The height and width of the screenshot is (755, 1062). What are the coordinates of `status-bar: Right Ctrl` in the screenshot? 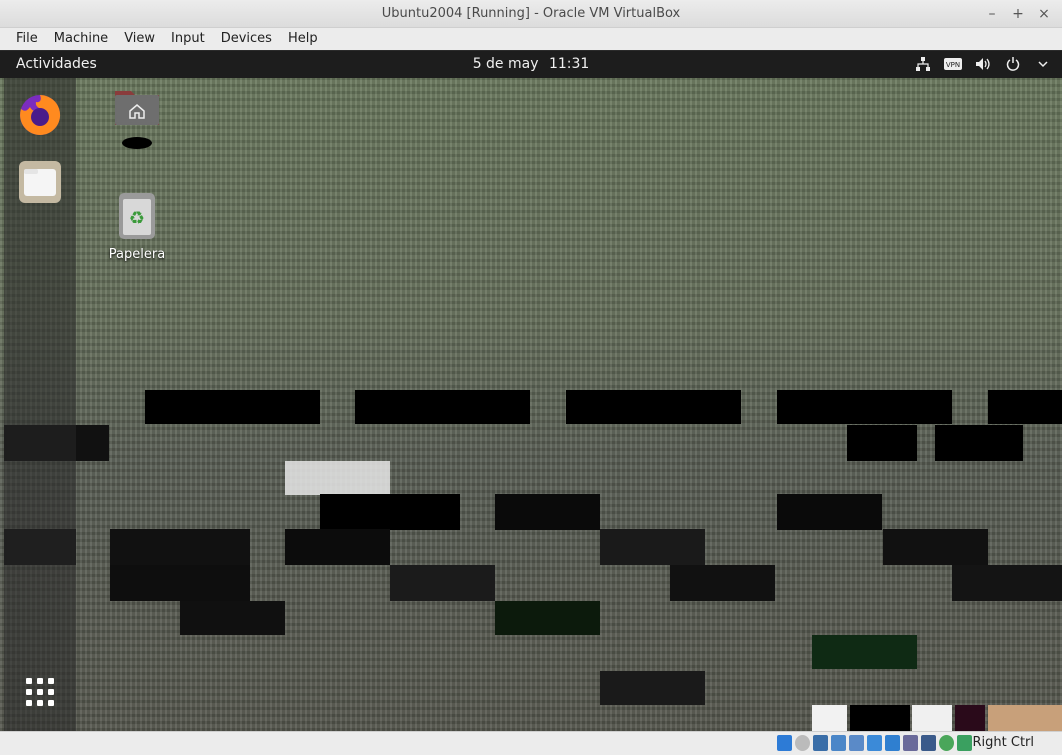 It's located at (531, 743).